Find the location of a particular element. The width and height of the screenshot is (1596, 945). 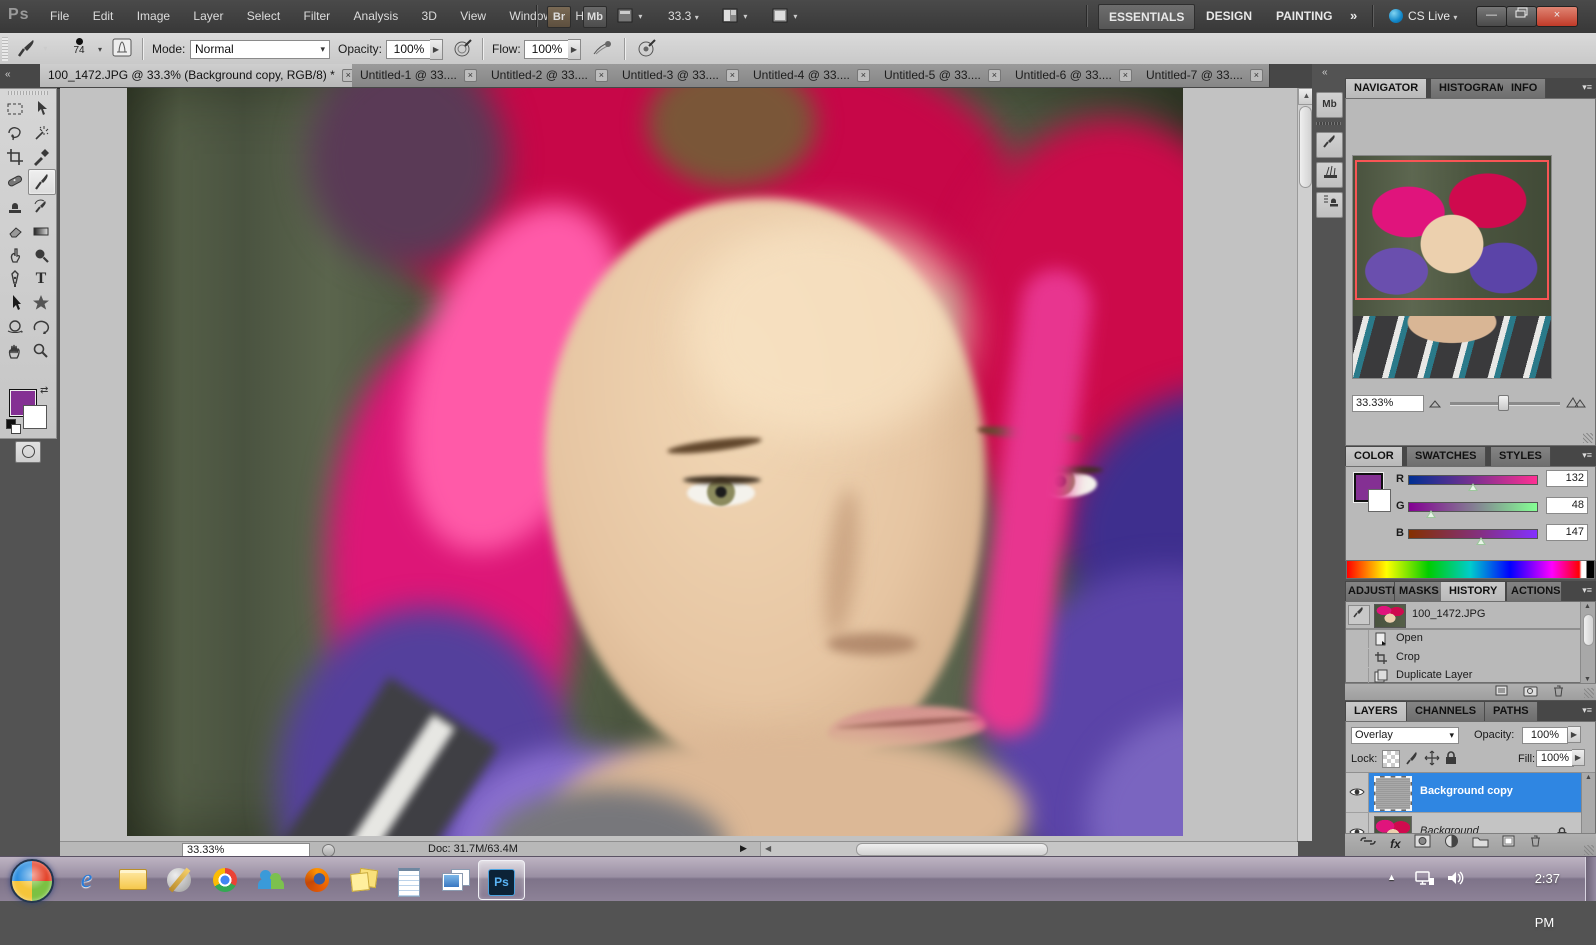

tab-layers: LAYERS is located at coordinates (1376, 711).